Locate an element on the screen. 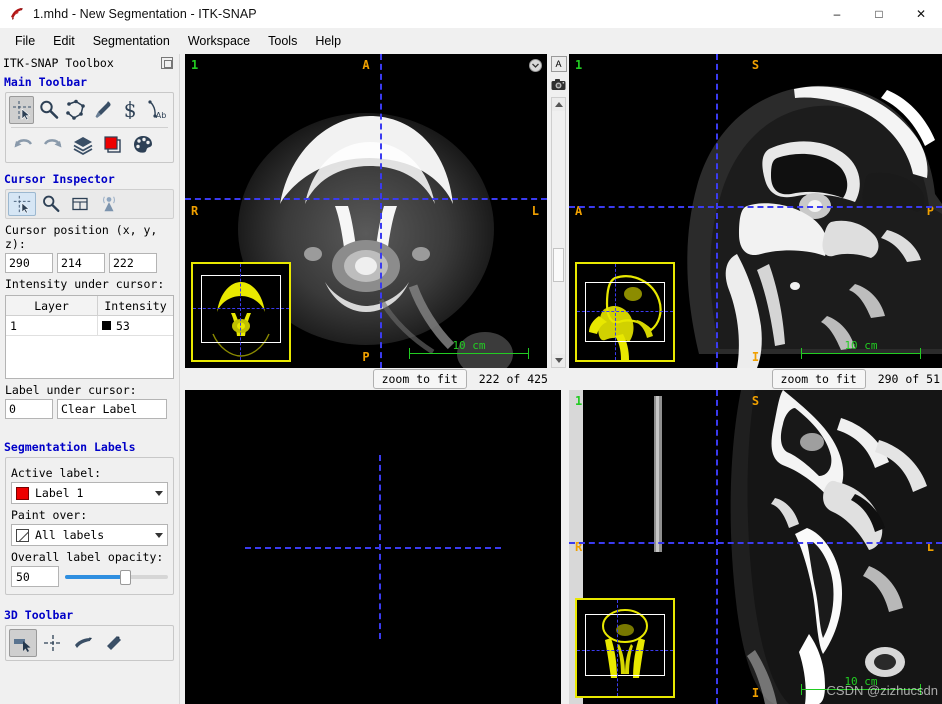 Image resolution: width=942 pixels, height=704 pixels. intensity-value: 53 is located at coordinates (123, 325).